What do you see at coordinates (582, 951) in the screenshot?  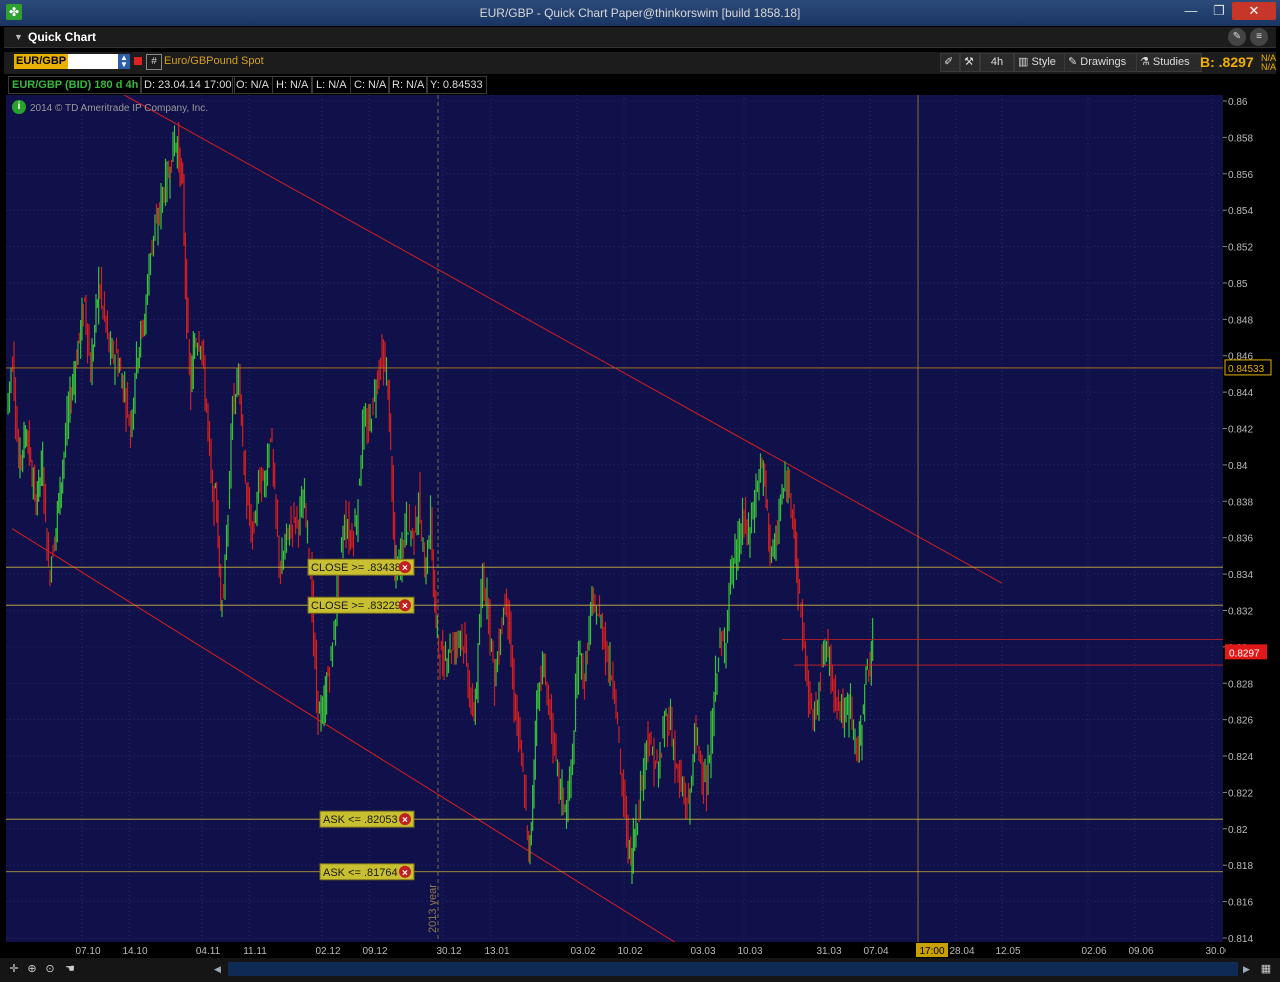 I see `time-tick-label: 03.02` at bounding box center [582, 951].